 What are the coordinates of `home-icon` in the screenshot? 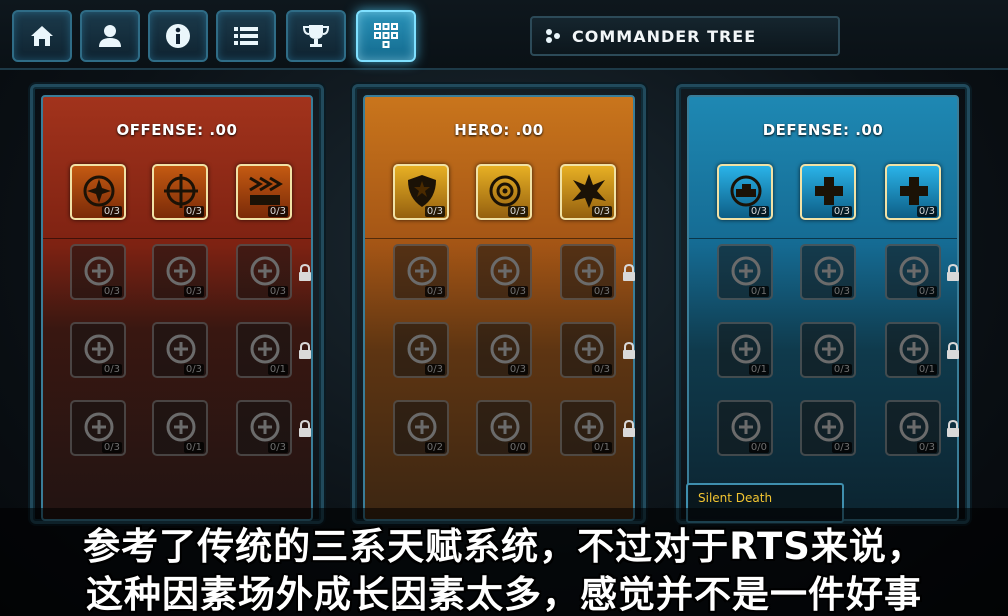 It's located at (42, 36).